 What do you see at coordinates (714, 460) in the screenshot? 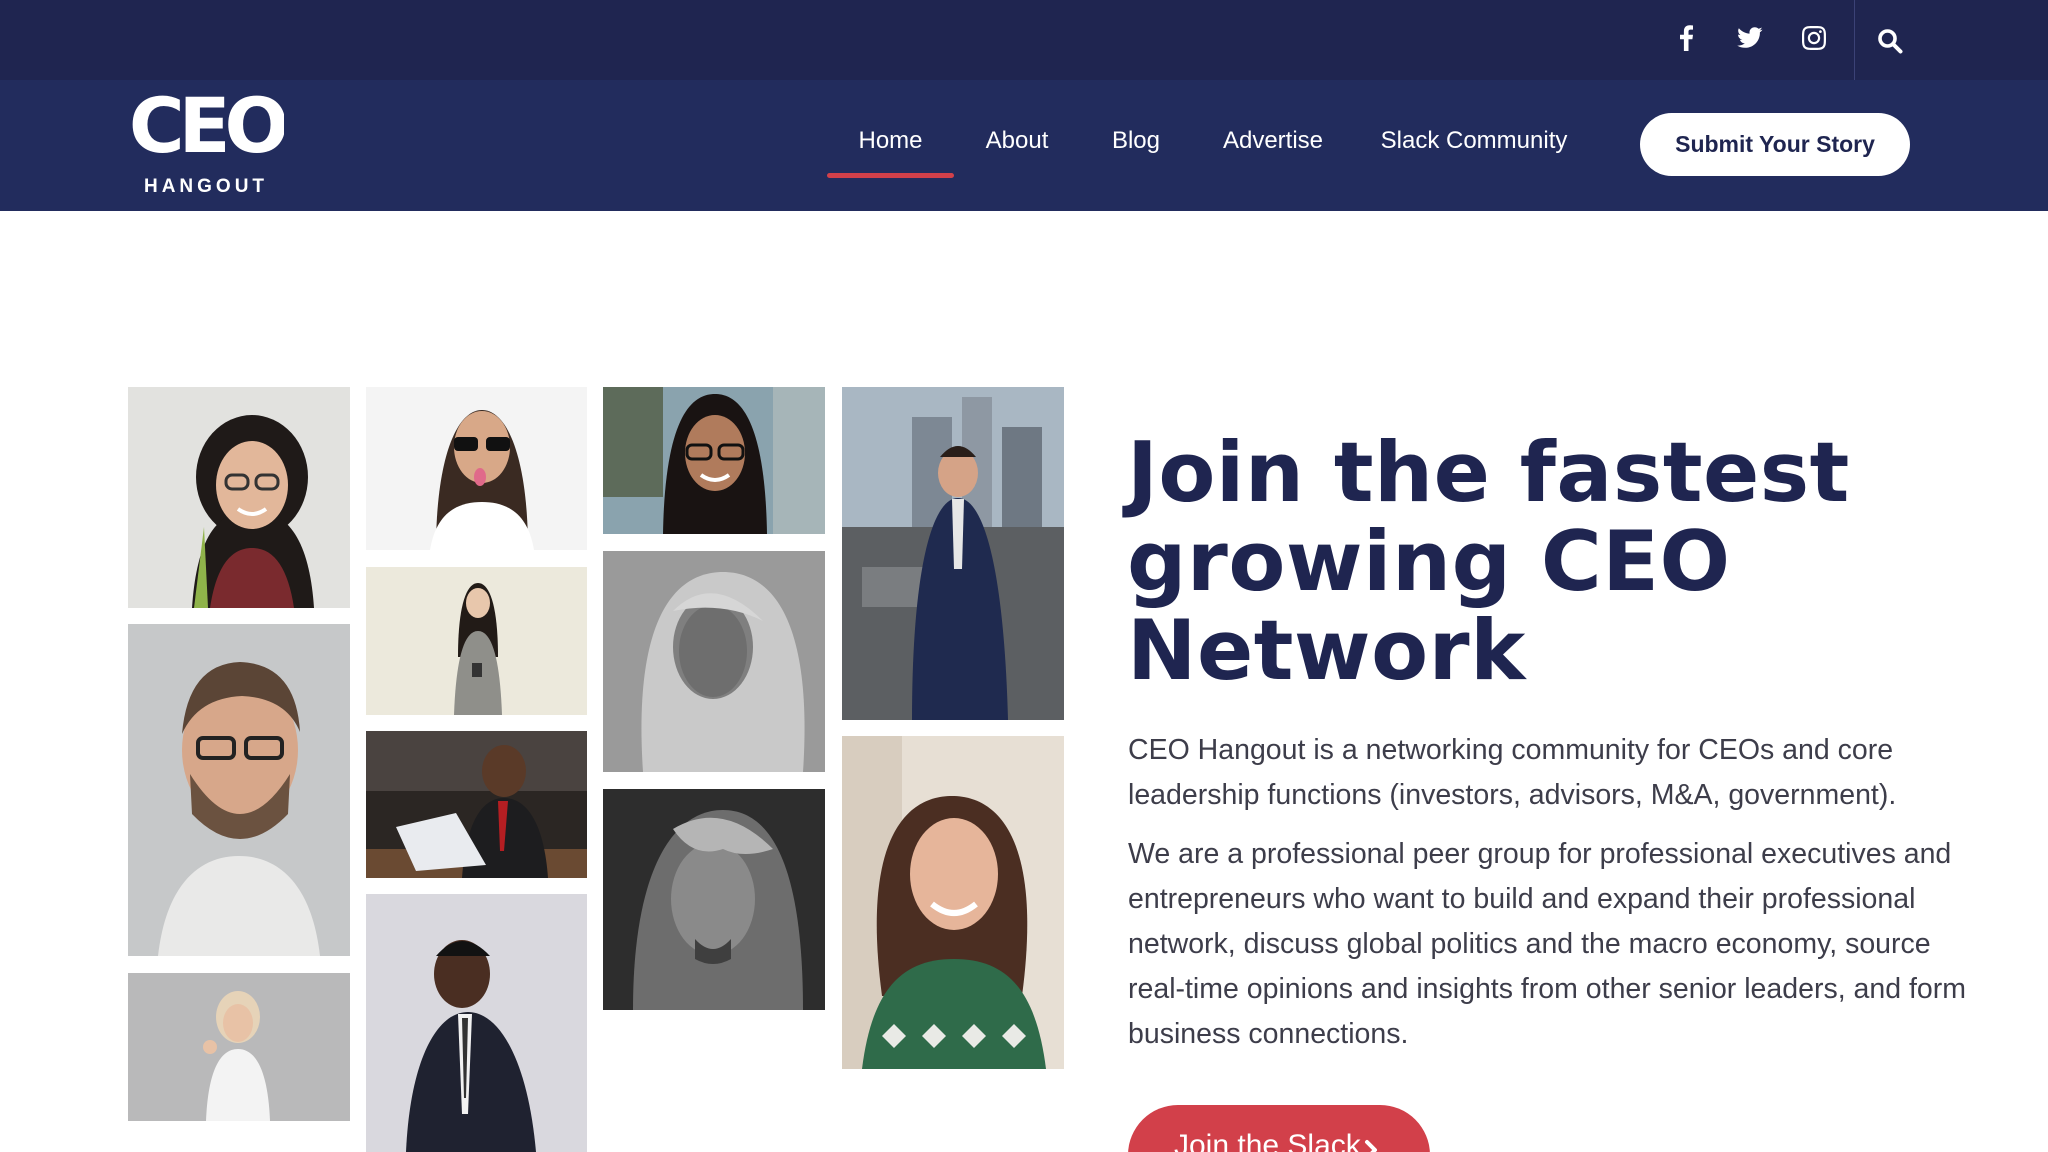
I see `photo-woman-city-glasses` at bounding box center [714, 460].